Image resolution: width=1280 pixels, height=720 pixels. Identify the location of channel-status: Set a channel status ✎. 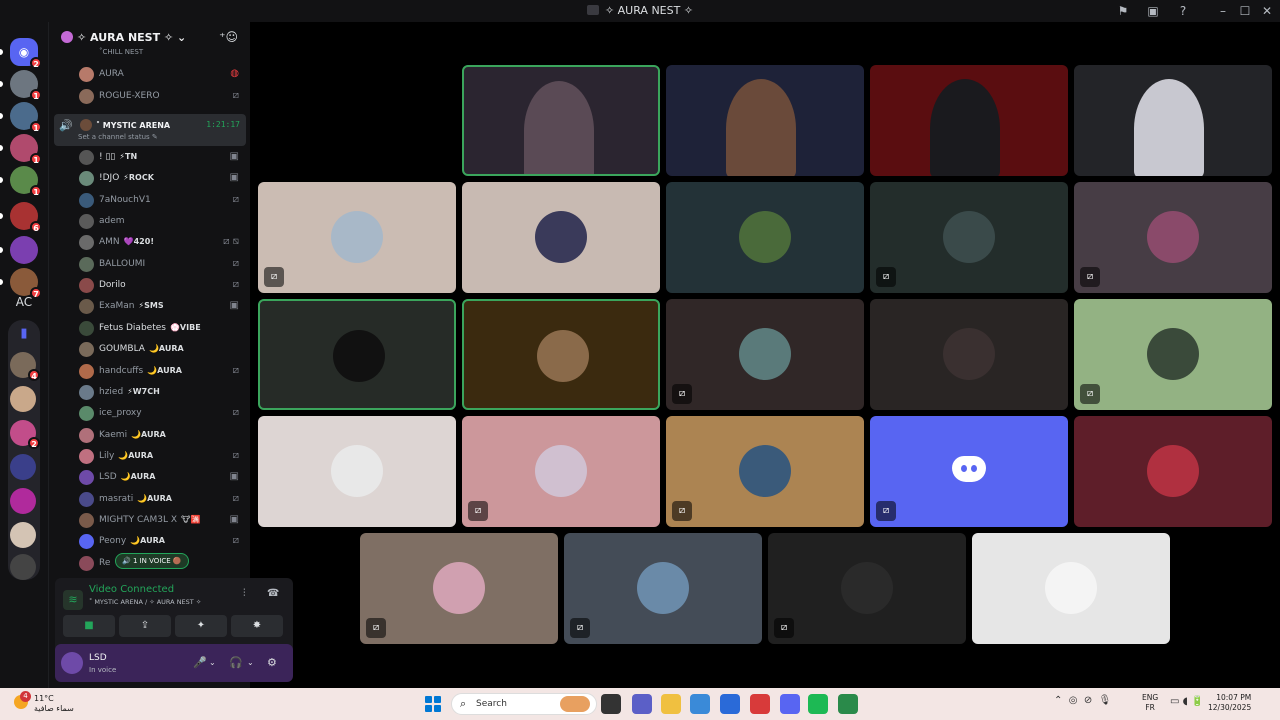
(118, 137).